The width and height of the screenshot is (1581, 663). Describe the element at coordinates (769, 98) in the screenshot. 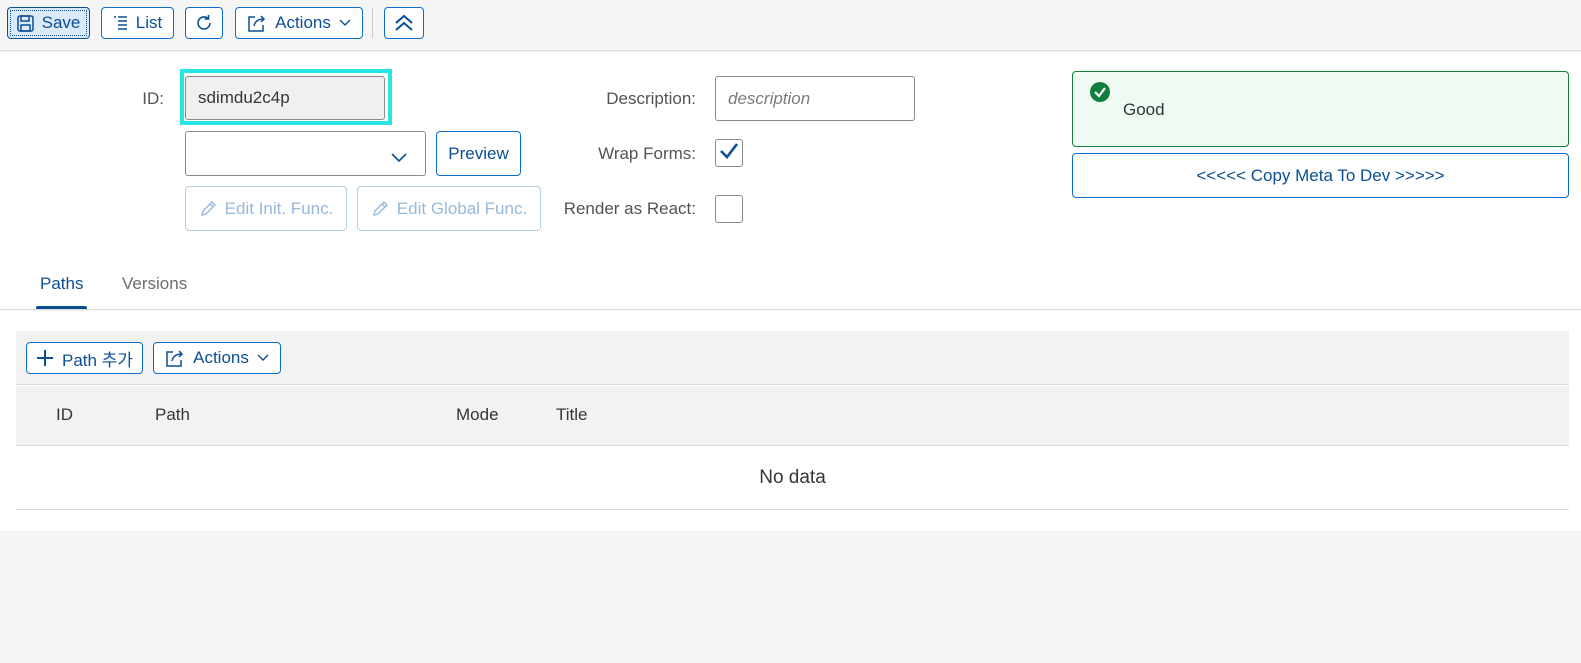

I see `description-placeholder: description` at that location.